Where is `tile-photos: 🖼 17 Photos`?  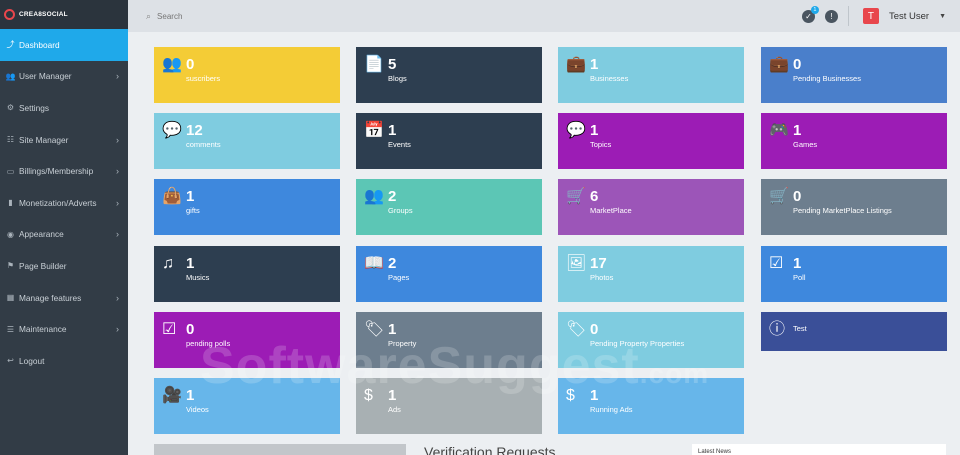 tile-photos: 🖼 17 Photos is located at coordinates (651, 274).